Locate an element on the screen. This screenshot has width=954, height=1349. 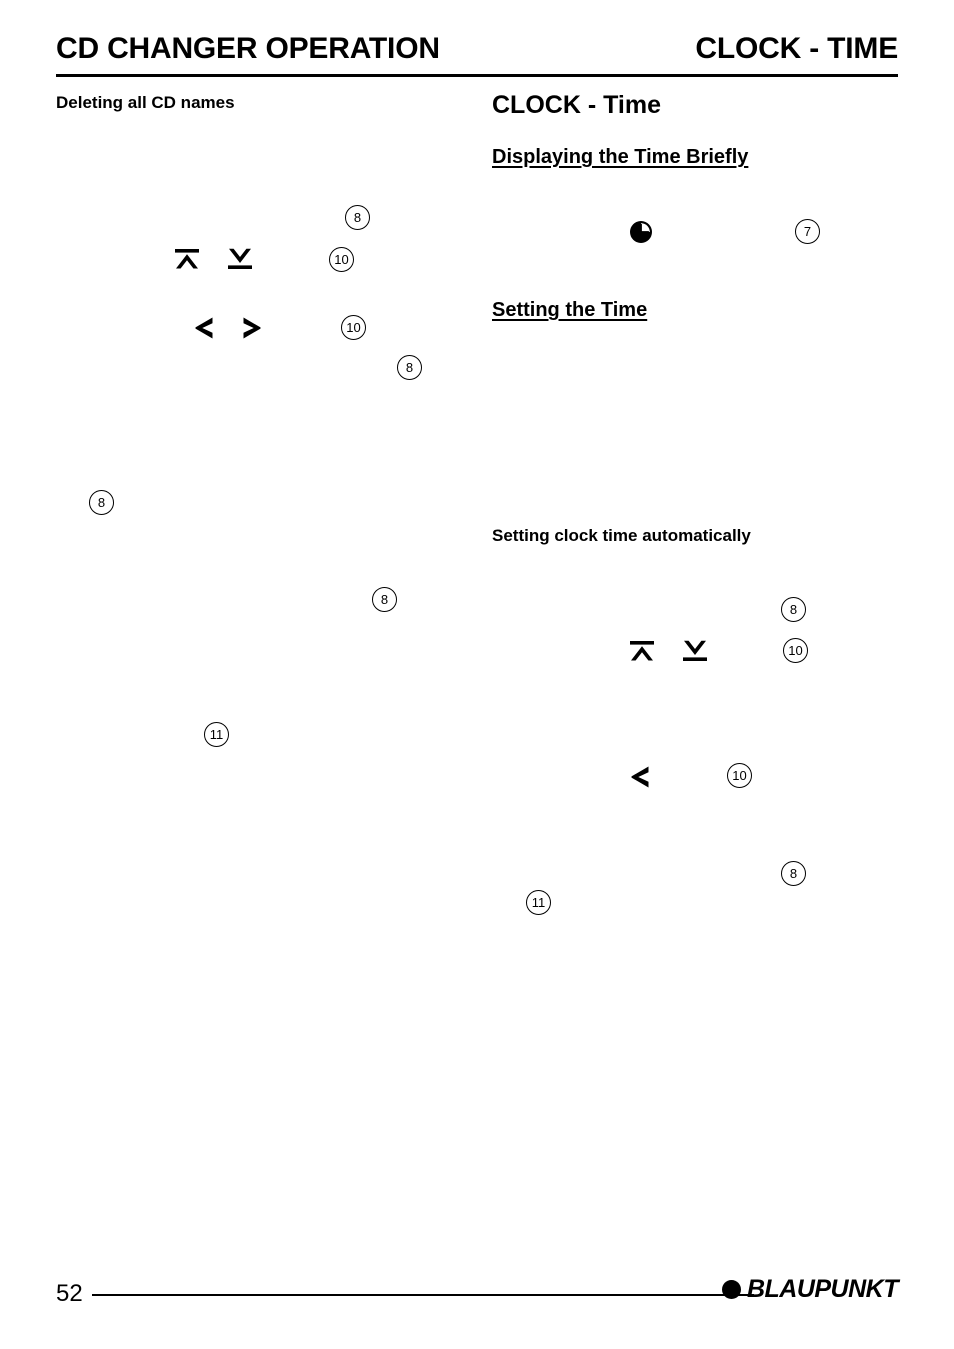
blaupunkt-logo: BLAUPUNKT is located at coordinates (810, 1289).